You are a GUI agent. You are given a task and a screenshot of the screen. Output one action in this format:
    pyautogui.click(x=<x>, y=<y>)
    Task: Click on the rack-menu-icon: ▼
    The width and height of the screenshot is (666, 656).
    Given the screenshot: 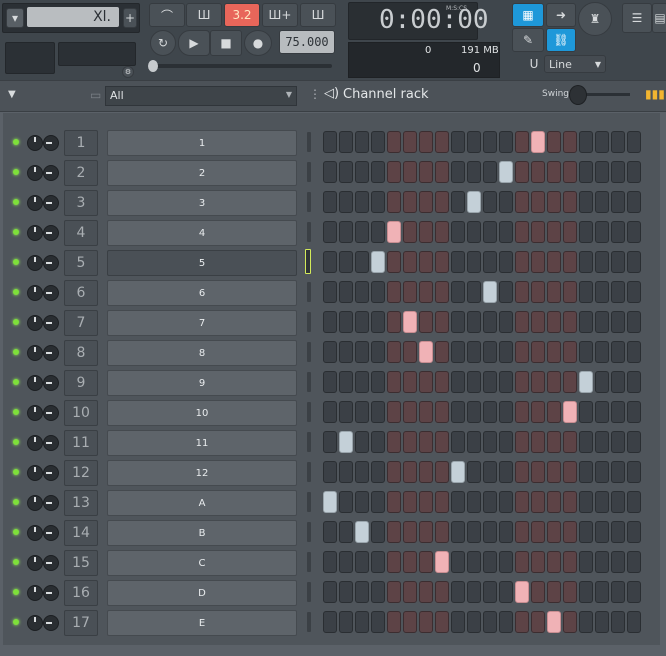 What is the action you would take?
    pyautogui.click(x=12, y=94)
    